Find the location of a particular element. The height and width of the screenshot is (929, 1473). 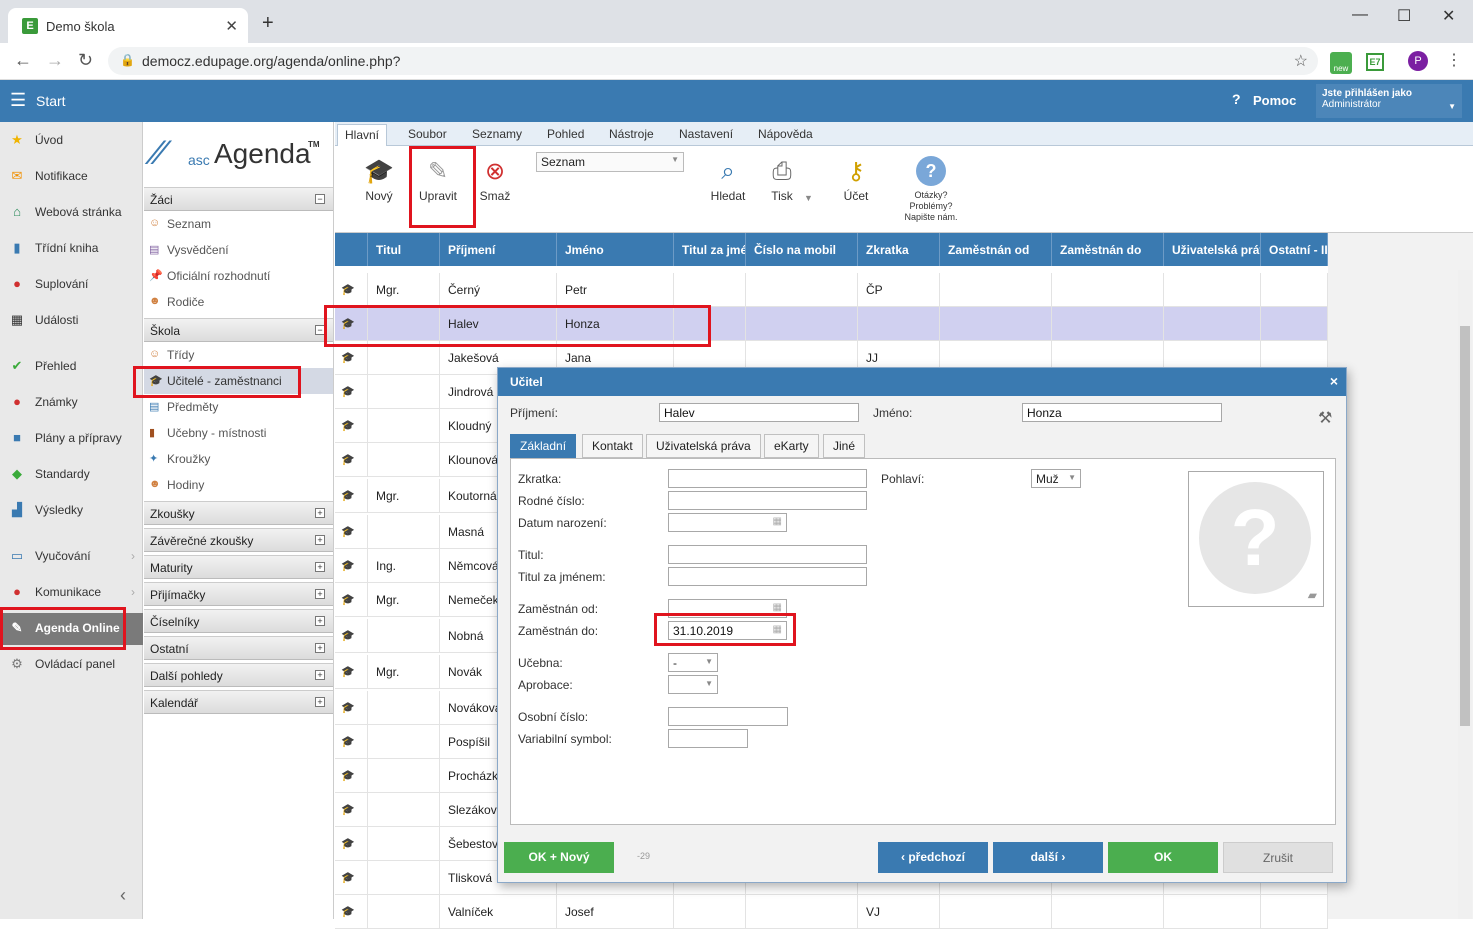

section-zaci: Žáci − is located at coordinates (238, 199).